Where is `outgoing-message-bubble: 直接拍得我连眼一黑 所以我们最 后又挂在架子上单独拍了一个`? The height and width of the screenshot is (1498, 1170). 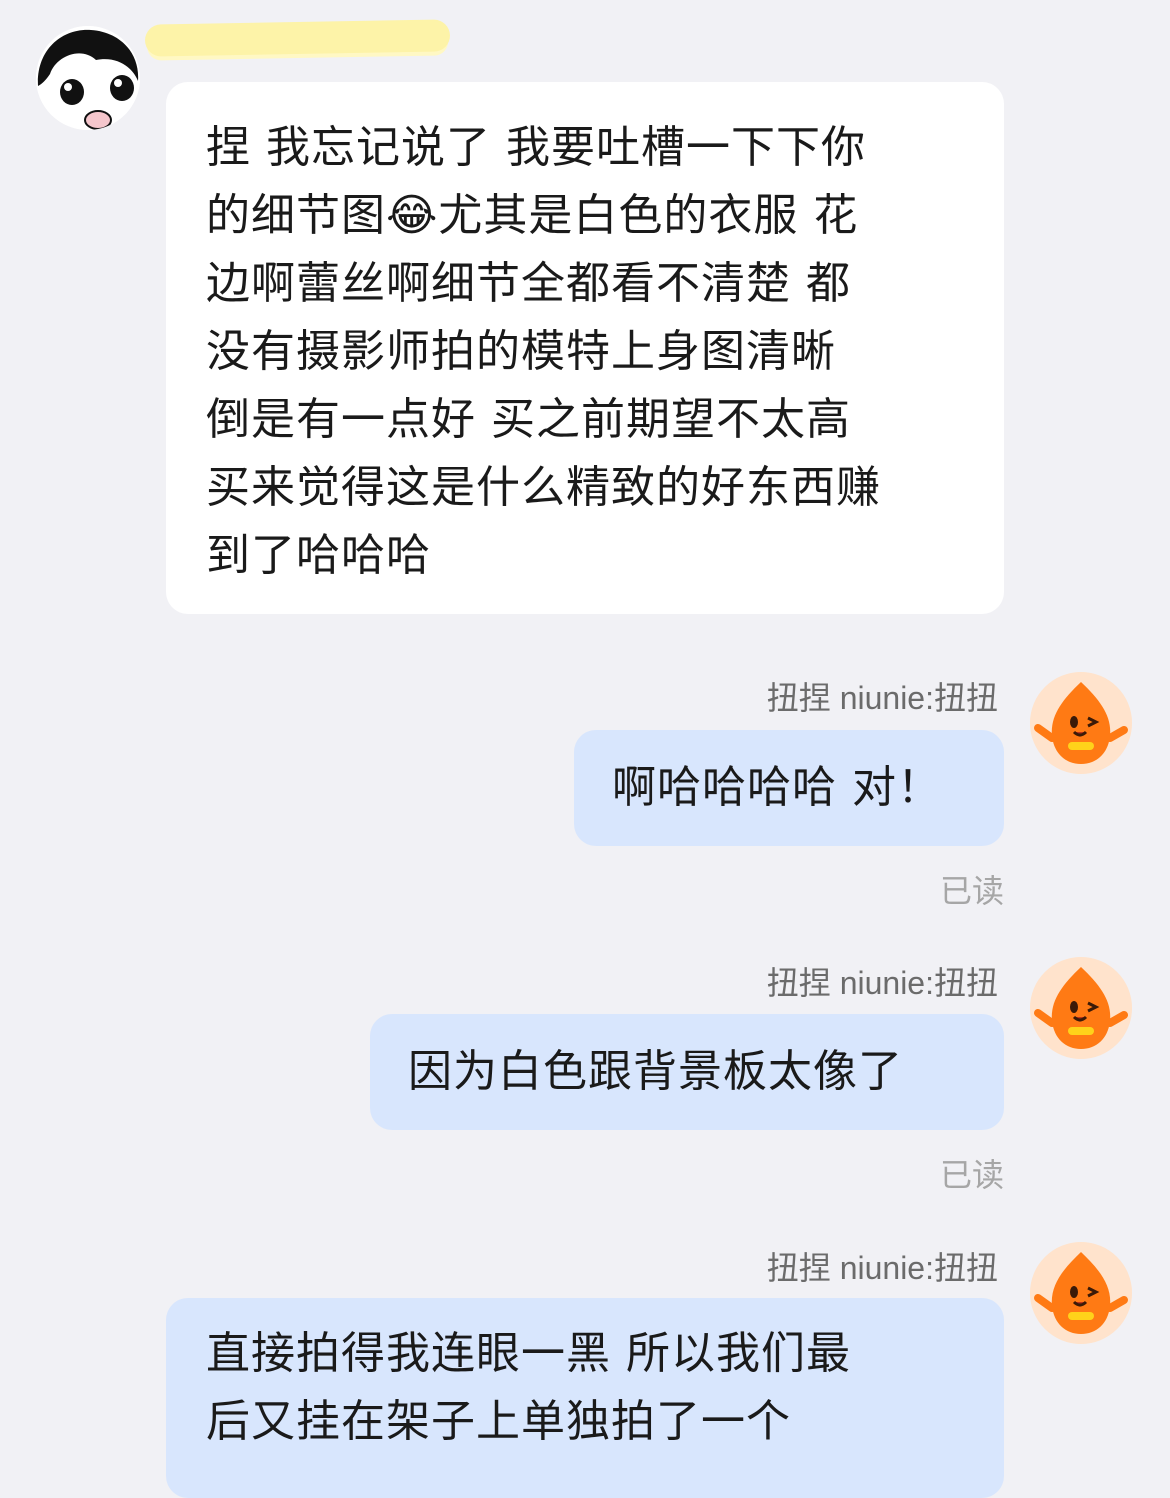
outgoing-message-bubble: 直接拍得我连眼一黑 所以我们最 后又挂在架子上单独拍了一个 is located at coordinates (585, 1398).